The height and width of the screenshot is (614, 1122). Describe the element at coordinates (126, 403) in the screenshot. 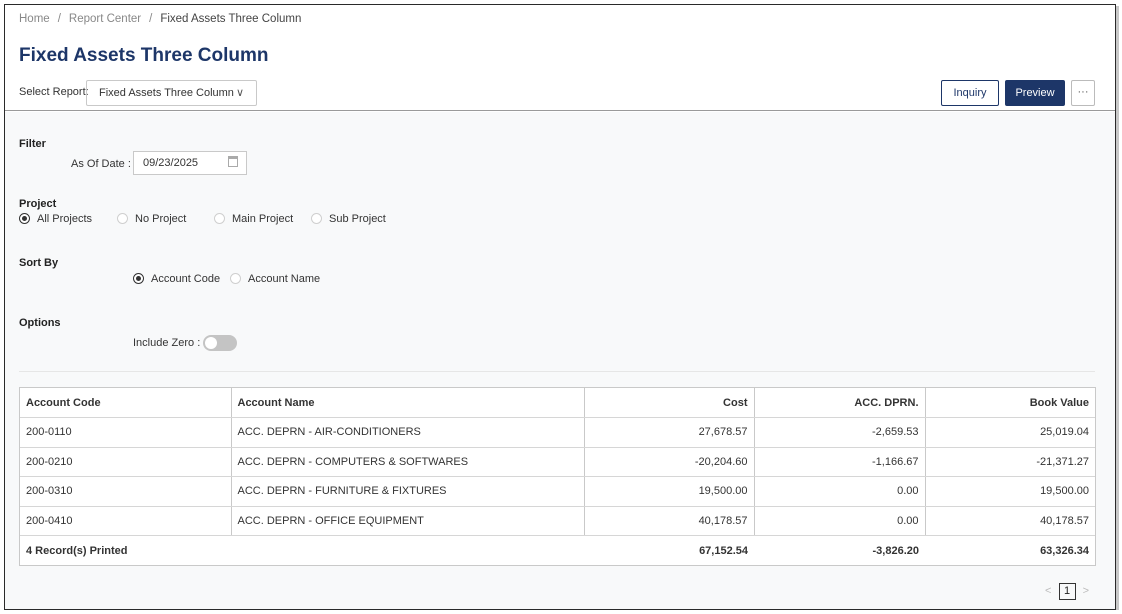

I see `column-header-account-code: Account Code` at that location.